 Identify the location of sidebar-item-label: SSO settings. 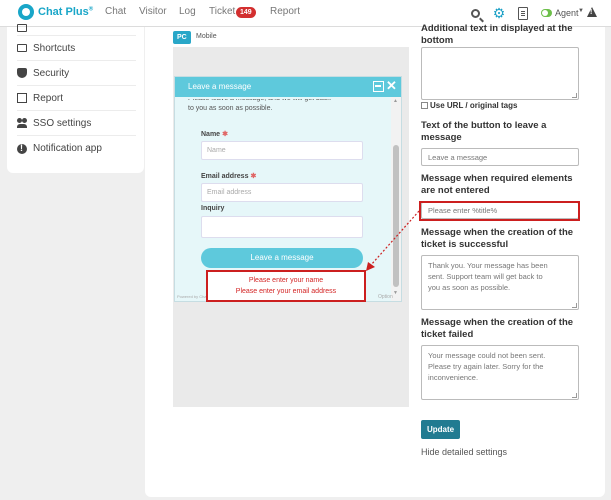
(62, 123).